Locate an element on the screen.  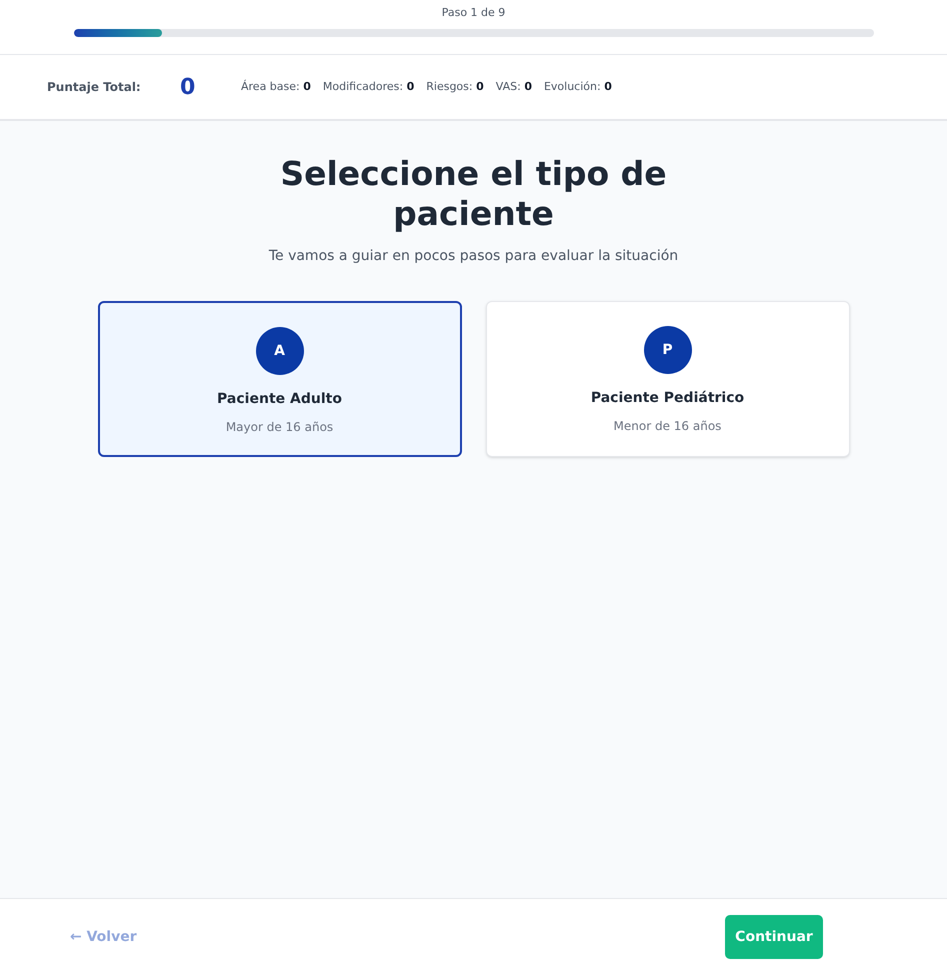
option-subtitle: Mayor de 16 años is located at coordinates (280, 427).